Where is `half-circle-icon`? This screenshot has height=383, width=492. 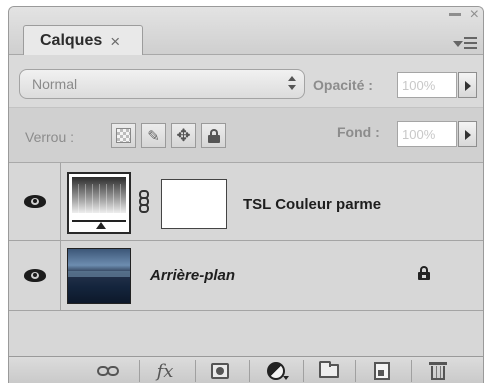
half-circle-icon is located at coordinates (278, 371).